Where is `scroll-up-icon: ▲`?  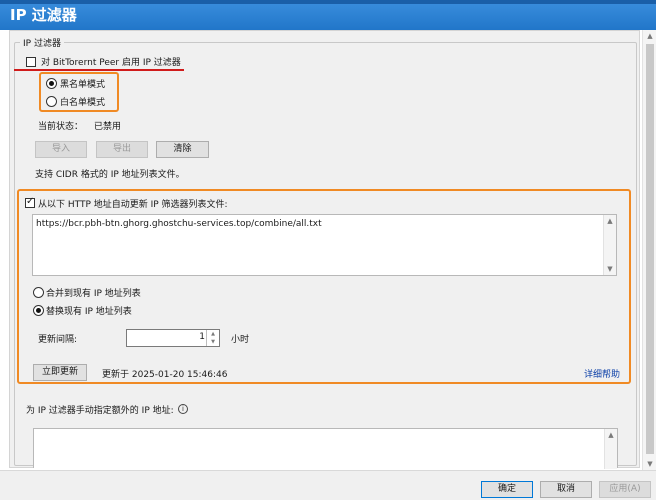 scroll-up-icon: ▲ is located at coordinates (610, 221).